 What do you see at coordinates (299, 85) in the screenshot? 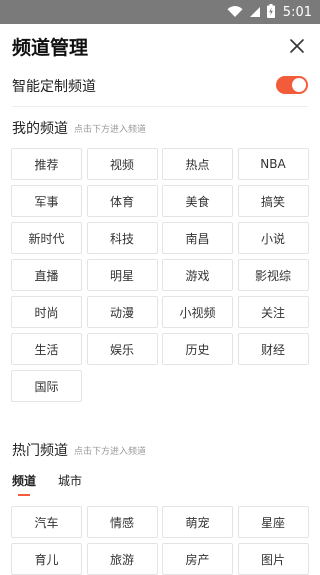
I see `toggle-knob` at bounding box center [299, 85].